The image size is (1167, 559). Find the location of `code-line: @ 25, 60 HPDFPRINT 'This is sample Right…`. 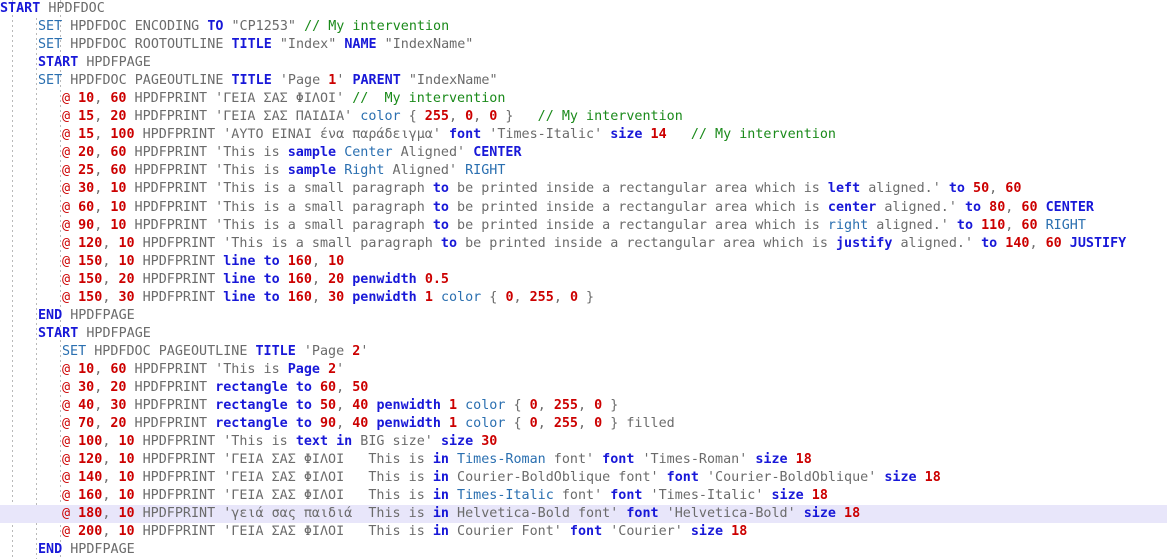

code-line: @ 25, 60 HPDFPRINT 'This is sample Right… is located at coordinates (583, 171).